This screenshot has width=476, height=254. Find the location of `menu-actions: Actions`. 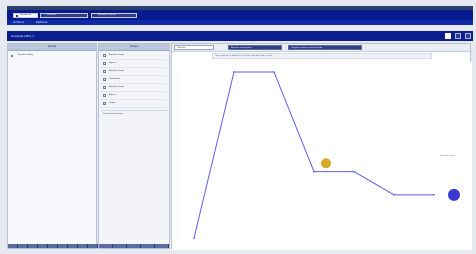

menu-actions: Actions is located at coordinates (18, 22).